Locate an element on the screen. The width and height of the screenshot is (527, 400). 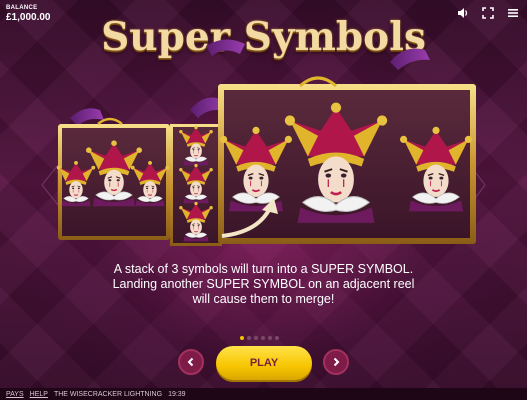
play-button: PLAY is located at coordinates (264, 363).